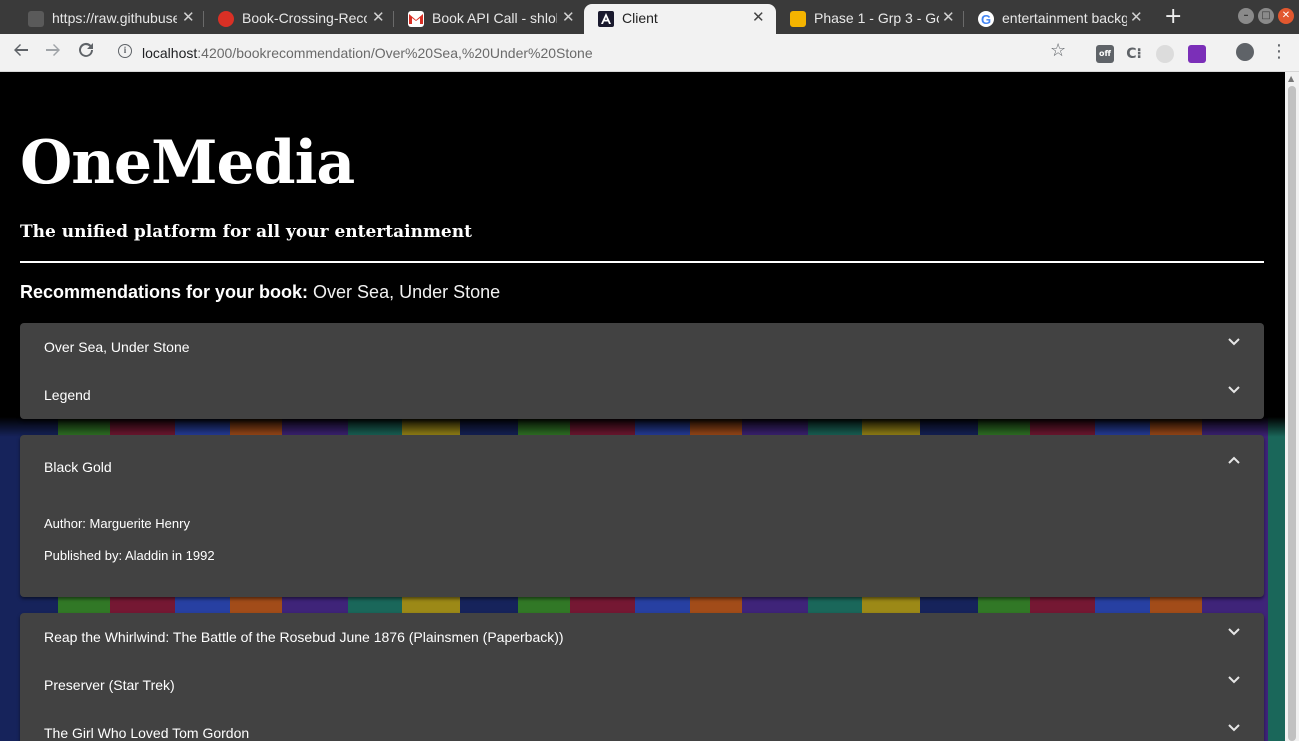 The height and width of the screenshot is (741, 1299). I want to click on url-host: localhost, so click(170, 53).